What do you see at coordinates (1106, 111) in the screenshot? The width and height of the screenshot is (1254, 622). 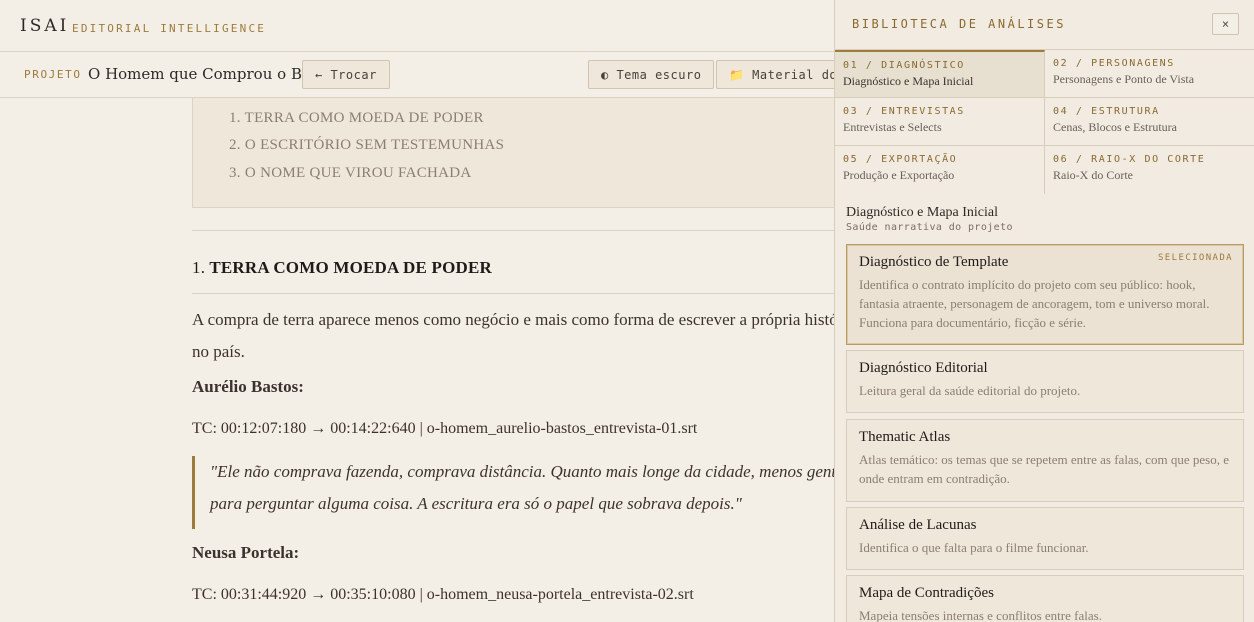 I see `category-number: 04 / ESTRUTURA` at bounding box center [1106, 111].